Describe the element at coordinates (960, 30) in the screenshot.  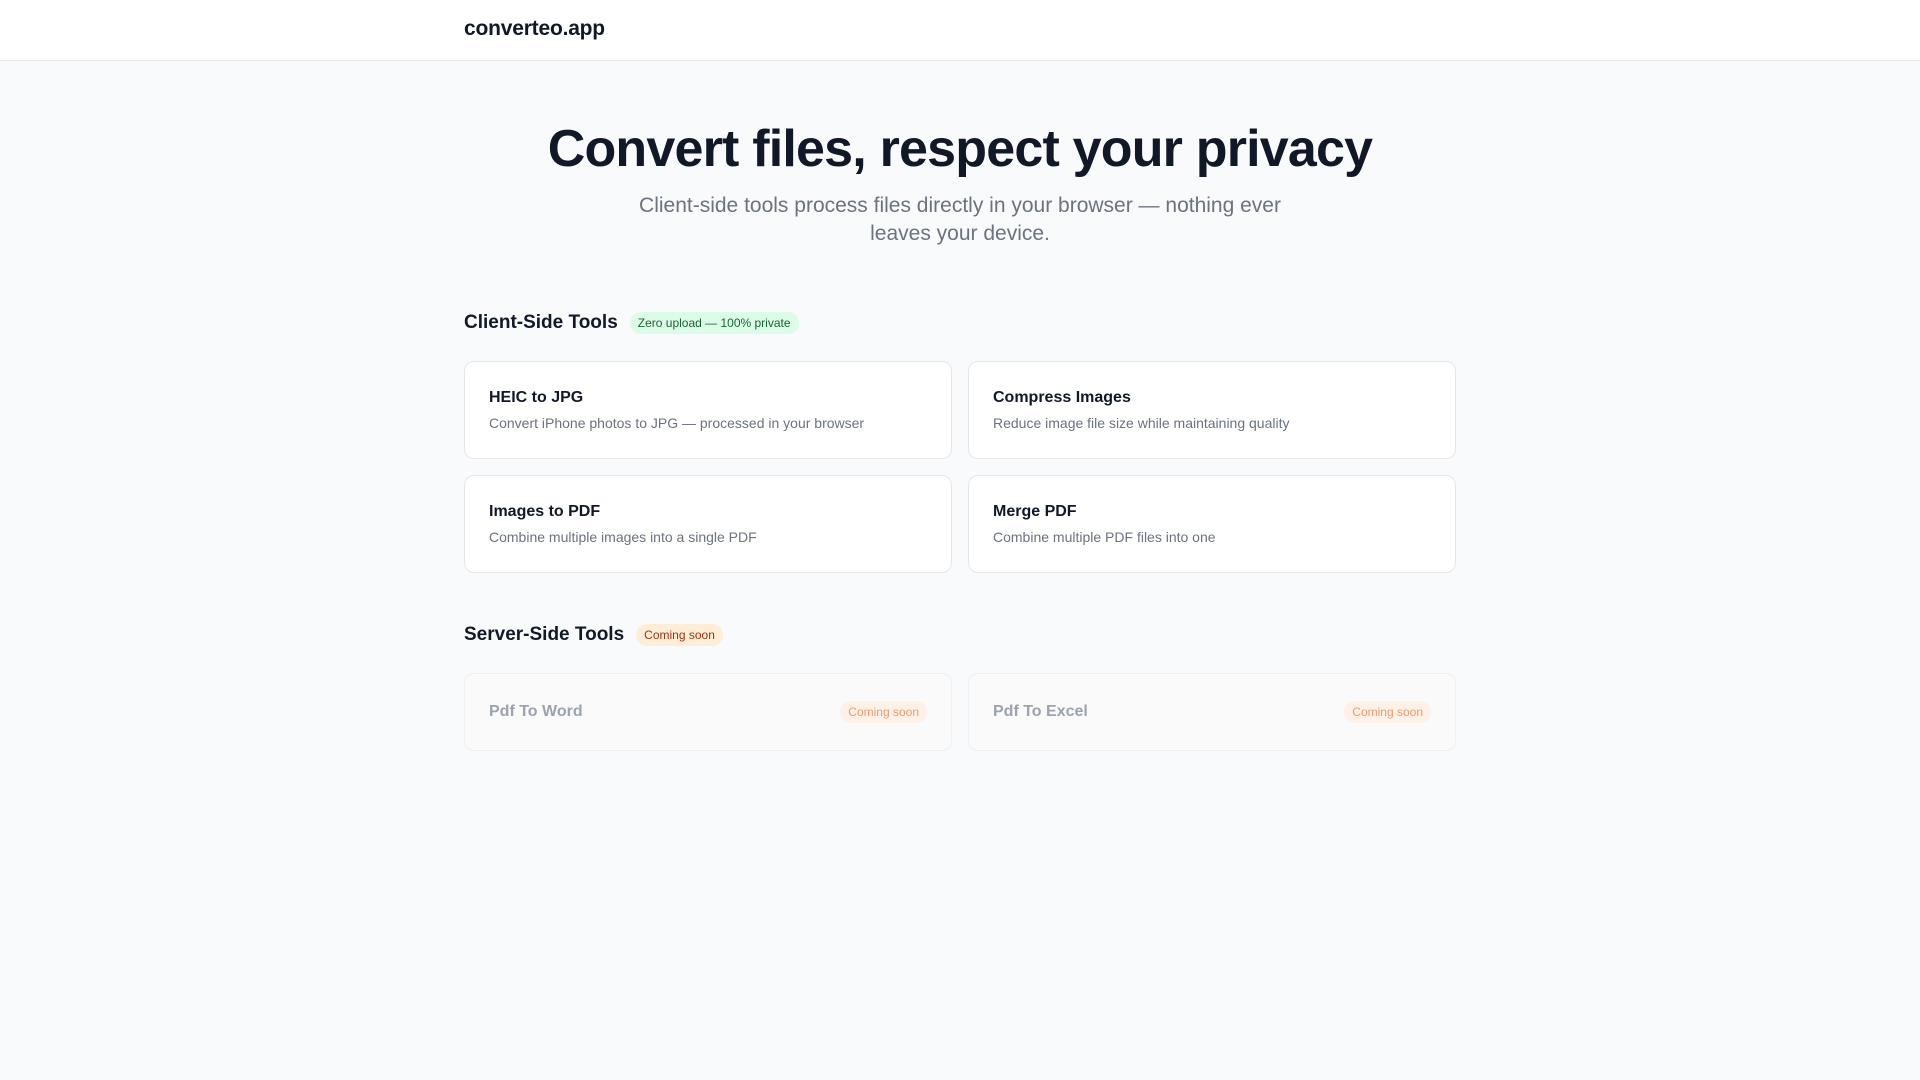
I see `site-header: converteo.app` at that location.